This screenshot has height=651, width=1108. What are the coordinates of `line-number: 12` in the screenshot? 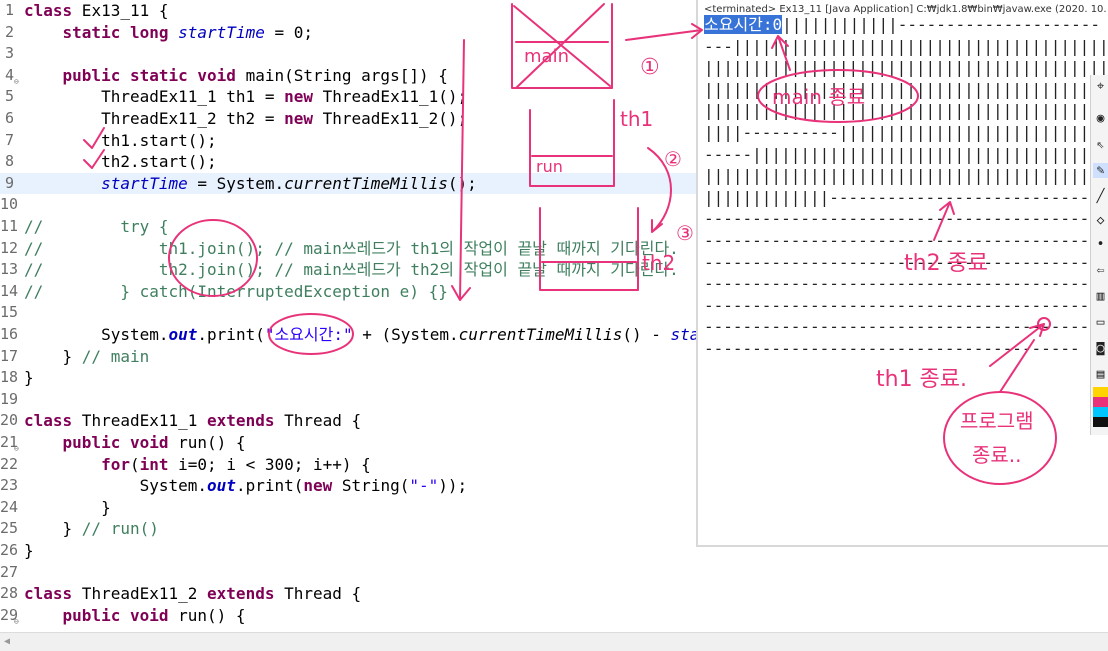 It's located at (9, 247).